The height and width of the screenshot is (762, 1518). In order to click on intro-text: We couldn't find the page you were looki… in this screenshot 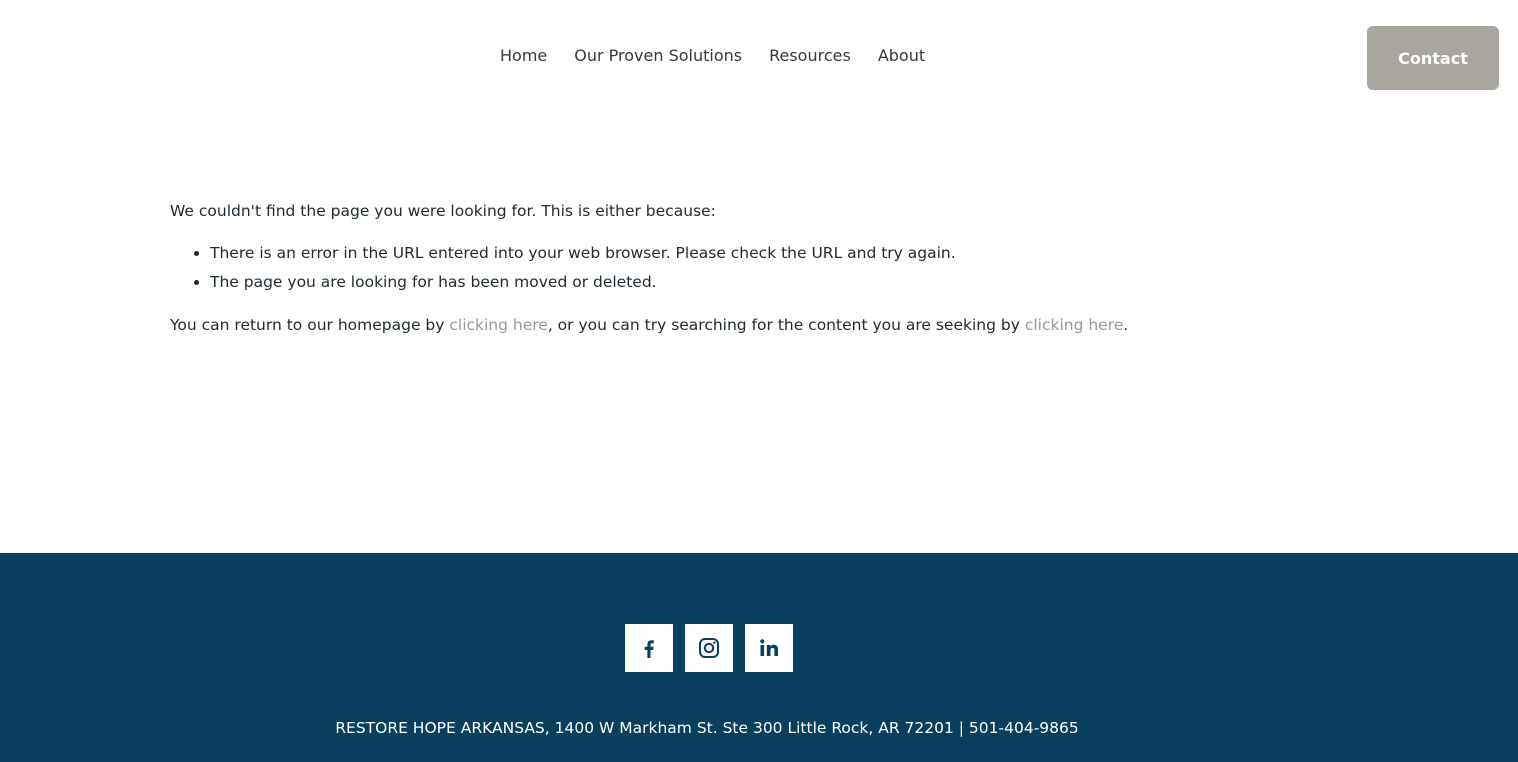, I will do `click(443, 211)`.